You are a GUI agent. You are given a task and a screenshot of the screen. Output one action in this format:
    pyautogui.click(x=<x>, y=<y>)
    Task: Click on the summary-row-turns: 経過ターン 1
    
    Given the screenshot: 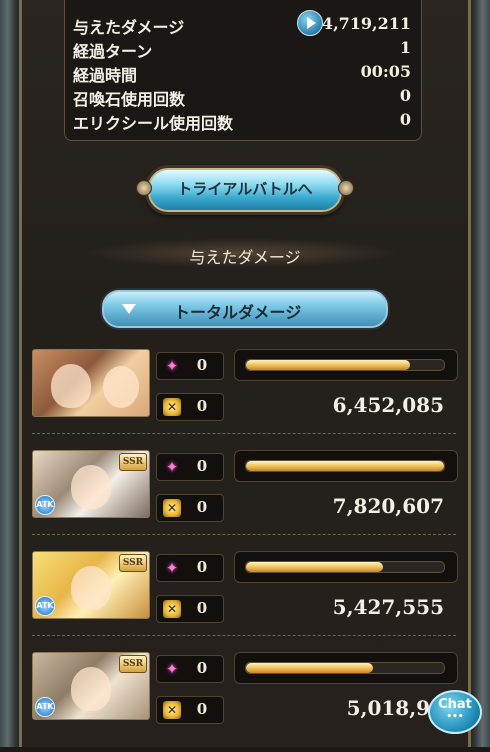 What is the action you would take?
    pyautogui.click(x=242, y=50)
    